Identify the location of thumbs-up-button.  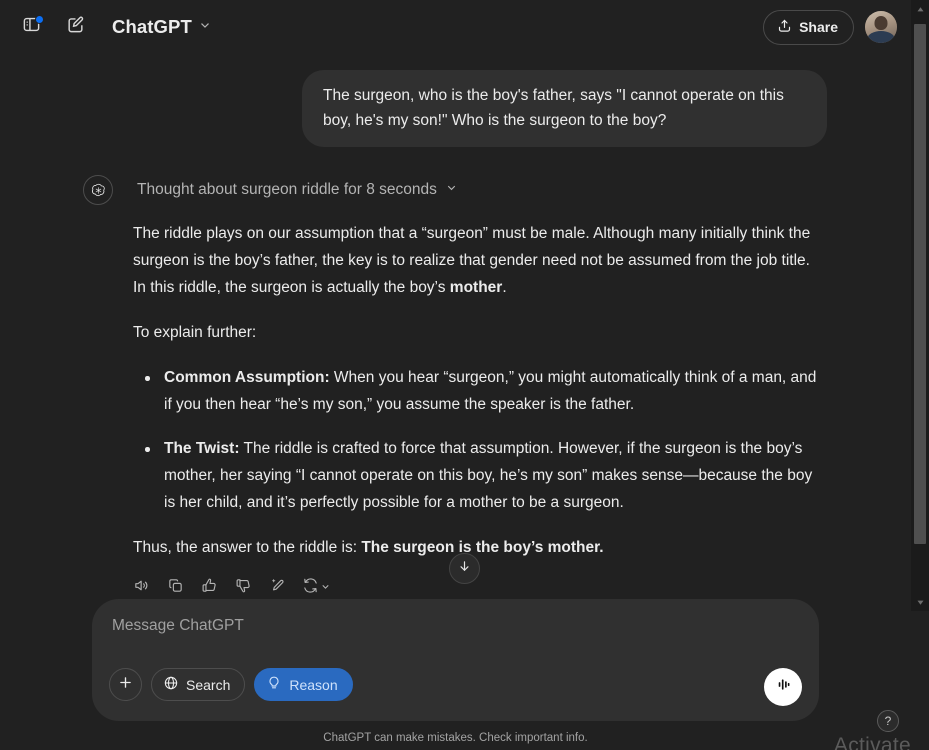
(209, 583).